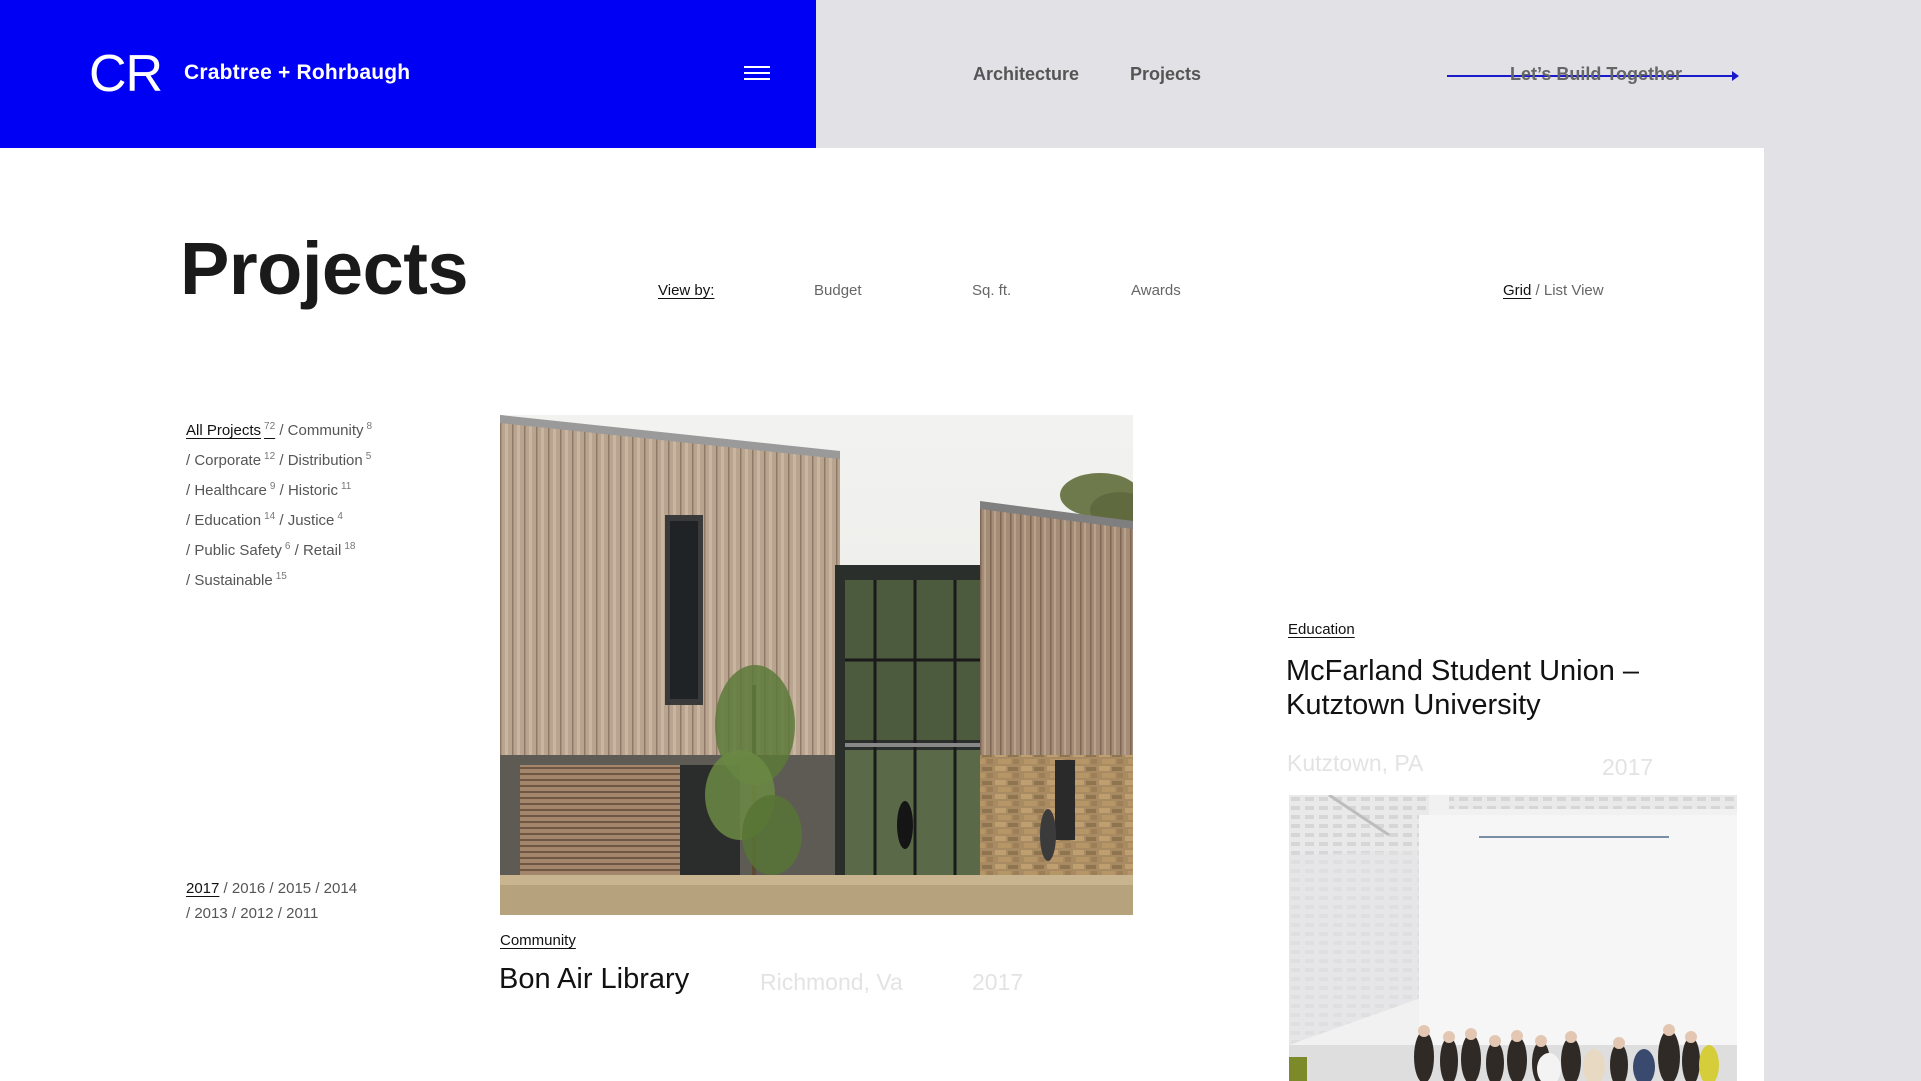 The height and width of the screenshot is (1081, 1921). I want to click on filter-justice: Justice 4, so click(315, 520).